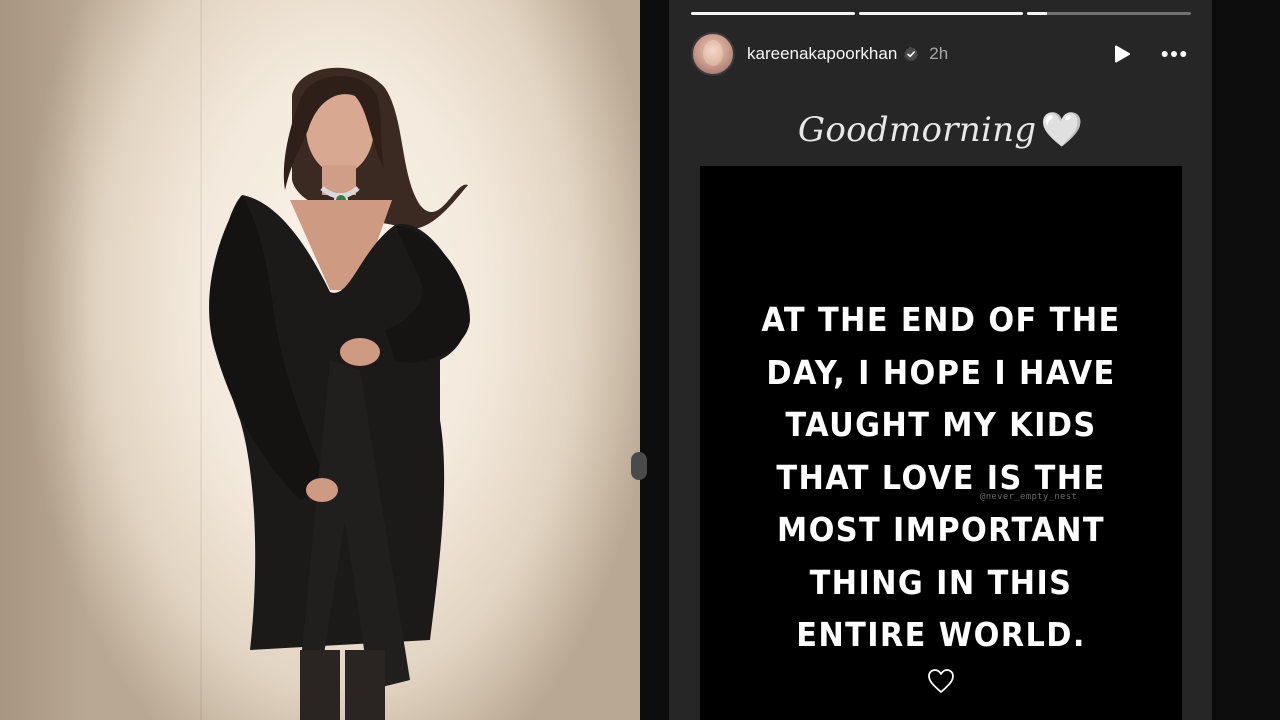  I want to click on avatar, so click(713, 54).